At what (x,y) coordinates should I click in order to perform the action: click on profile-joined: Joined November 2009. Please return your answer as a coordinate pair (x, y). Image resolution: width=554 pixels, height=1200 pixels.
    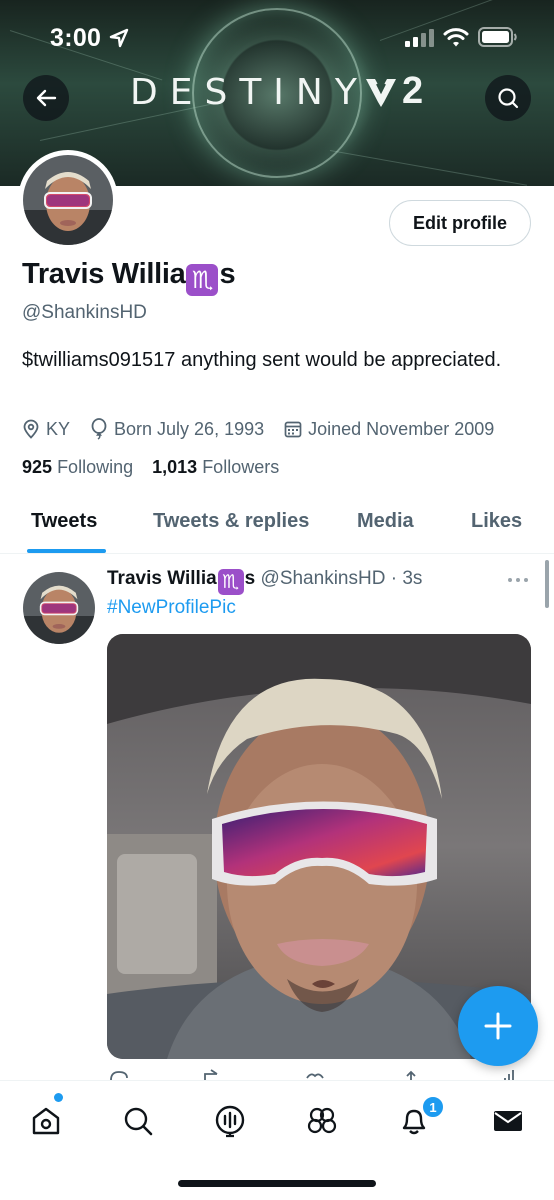
    Looking at the image, I should click on (389, 429).